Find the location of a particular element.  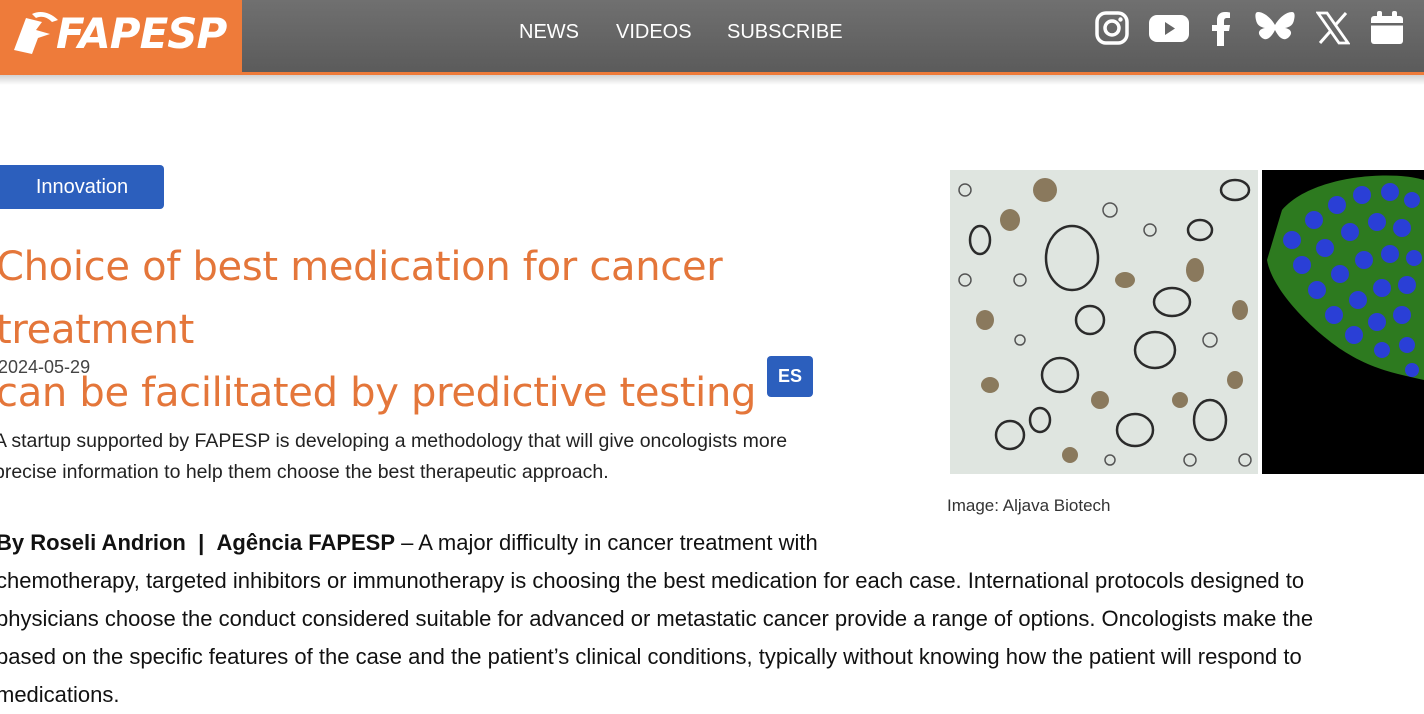

spanish-version-button: ES is located at coordinates (790, 376).